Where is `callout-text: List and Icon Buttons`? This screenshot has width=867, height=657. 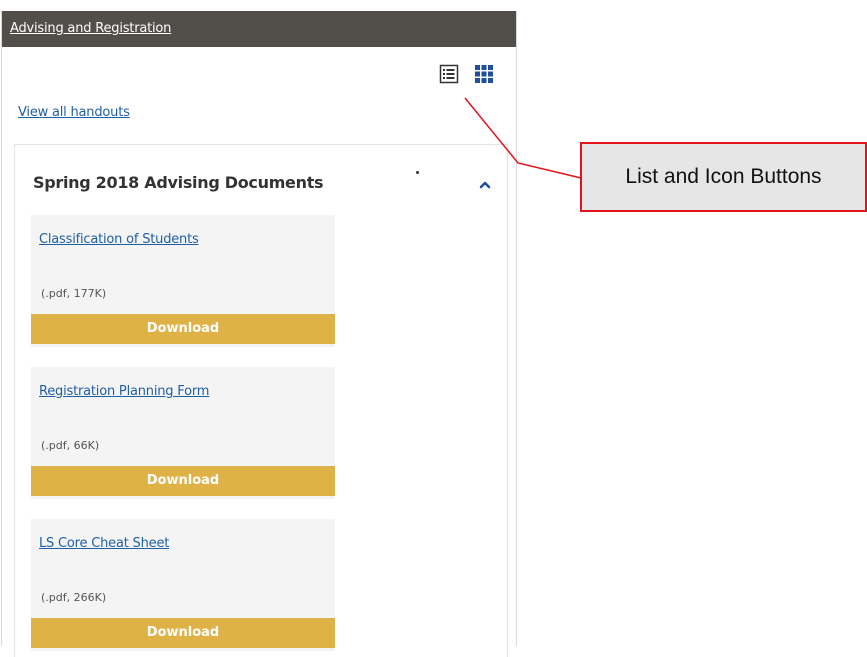 callout-text: List and Icon Buttons is located at coordinates (723, 176).